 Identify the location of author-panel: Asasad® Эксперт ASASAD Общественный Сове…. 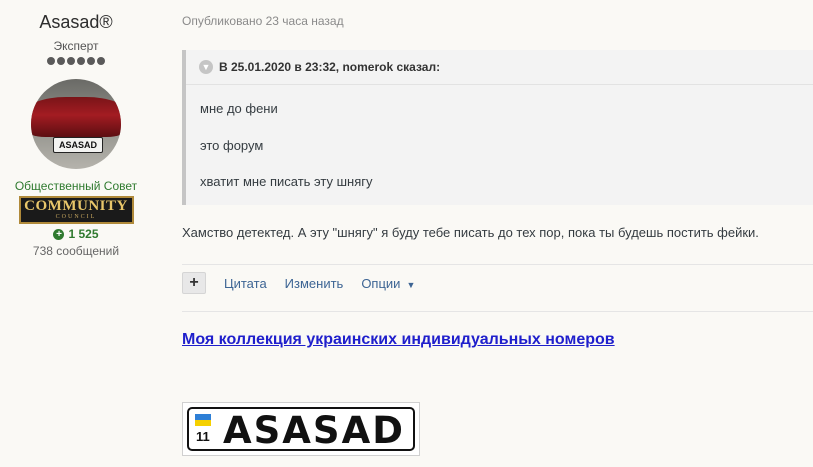
(76, 129).